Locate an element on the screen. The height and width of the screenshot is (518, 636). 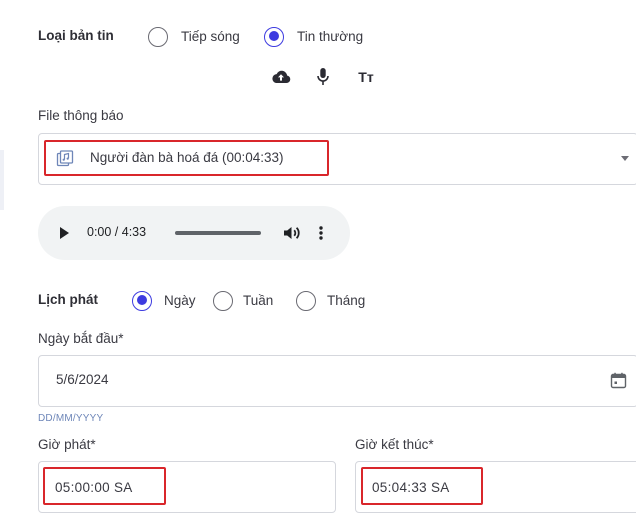
file-label: File thông báo is located at coordinates (81, 115).